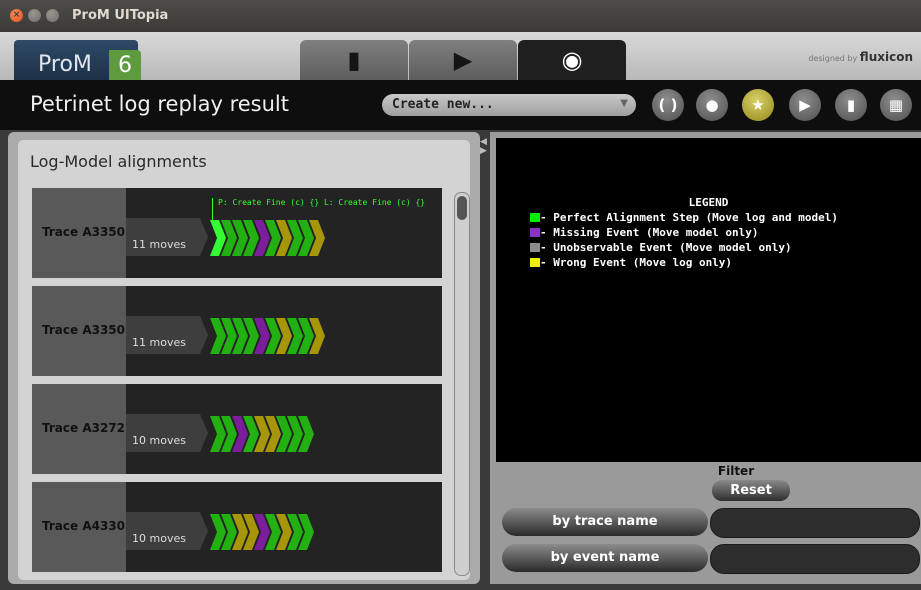 This screenshot has height=590, width=921. What do you see at coordinates (125, 65) in the screenshot?
I see `logo-version: 6` at bounding box center [125, 65].